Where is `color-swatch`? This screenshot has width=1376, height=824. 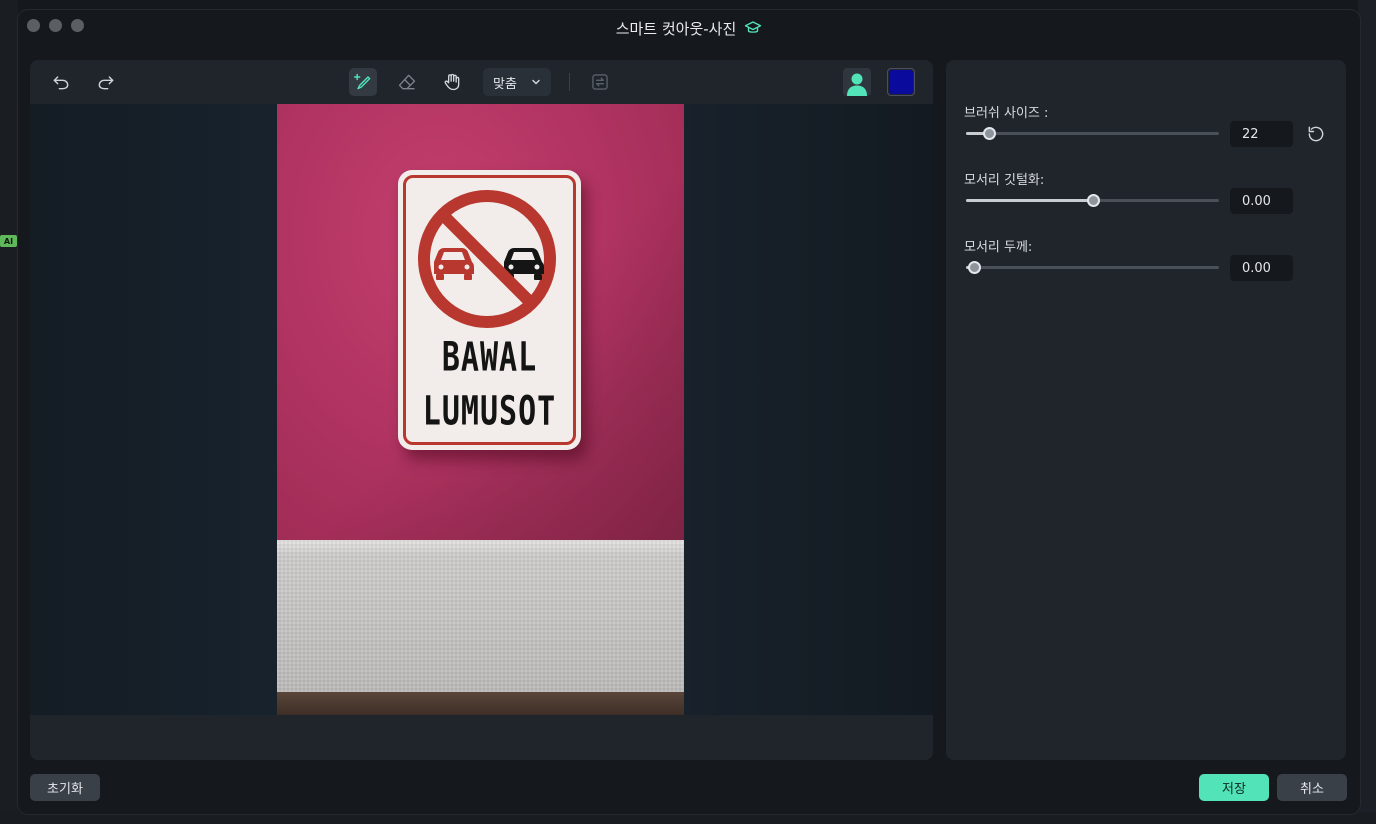 color-swatch is located at coordinates (901, 82).